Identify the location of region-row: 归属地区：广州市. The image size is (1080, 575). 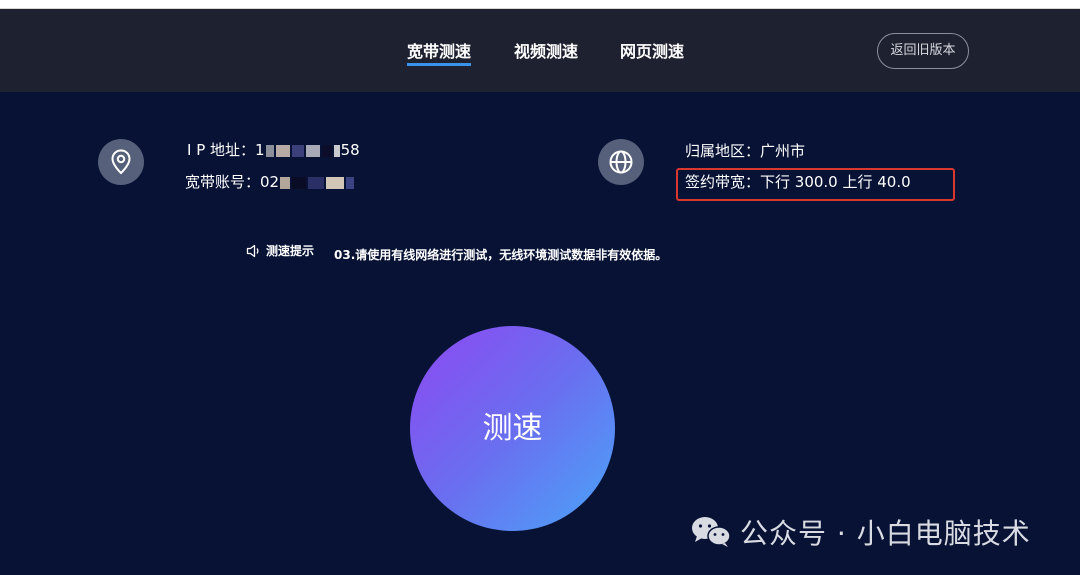
(745, 150).